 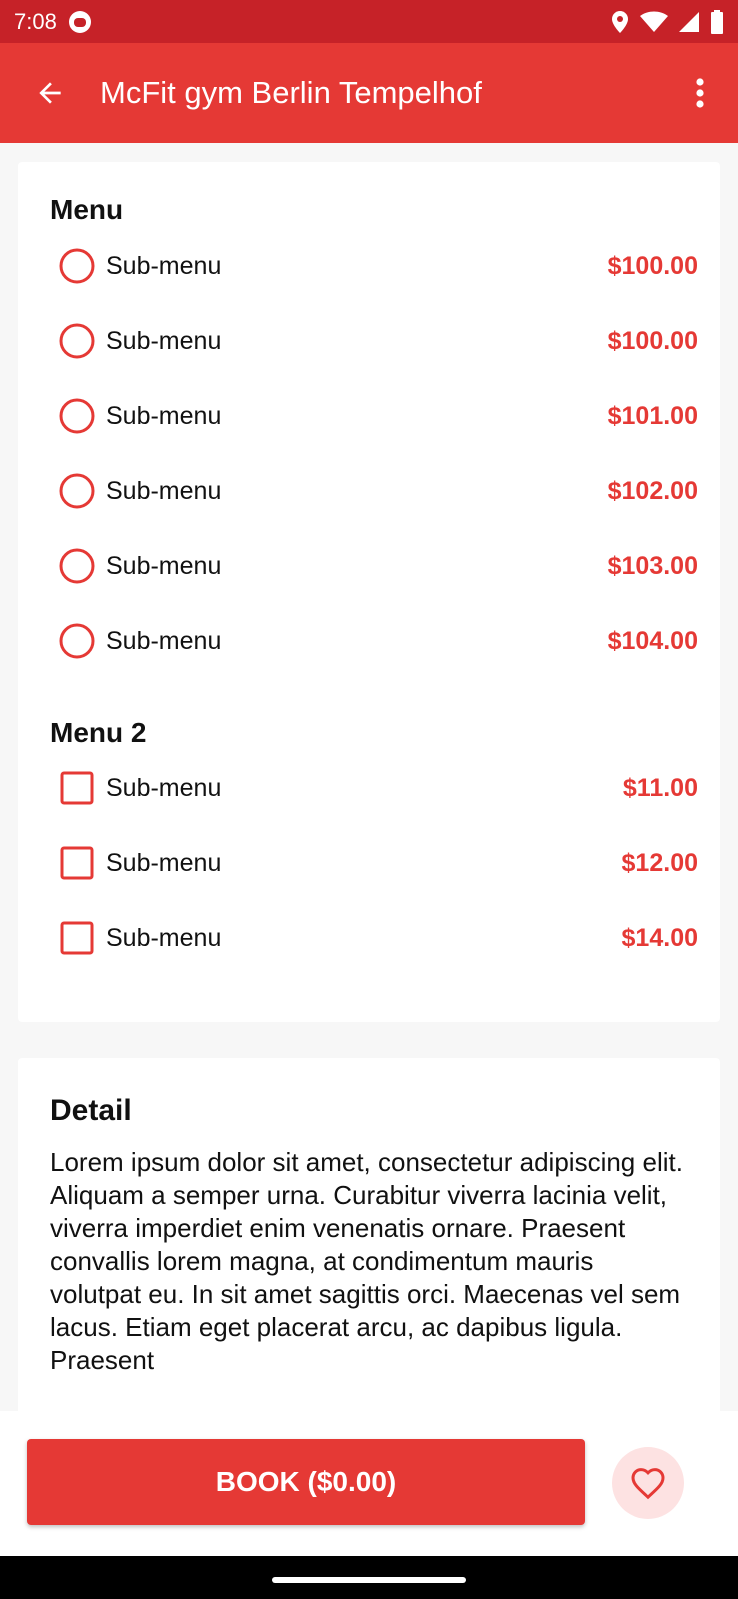 What do you see at coordinates (87, 209) in the screenshot?
I see `menu-title: Menu` at bounding box center [87, 209].